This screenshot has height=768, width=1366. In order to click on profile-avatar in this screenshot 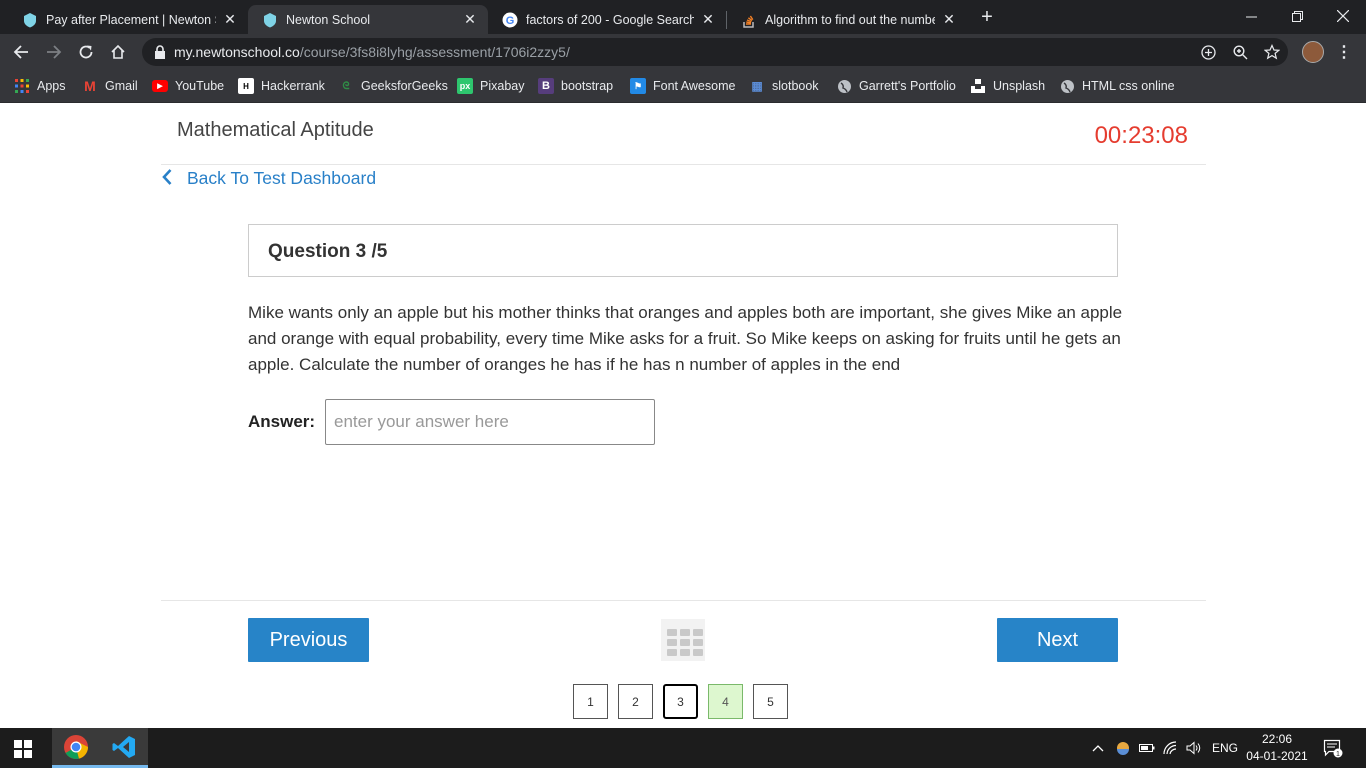, I will do `click(1313, 52)`.